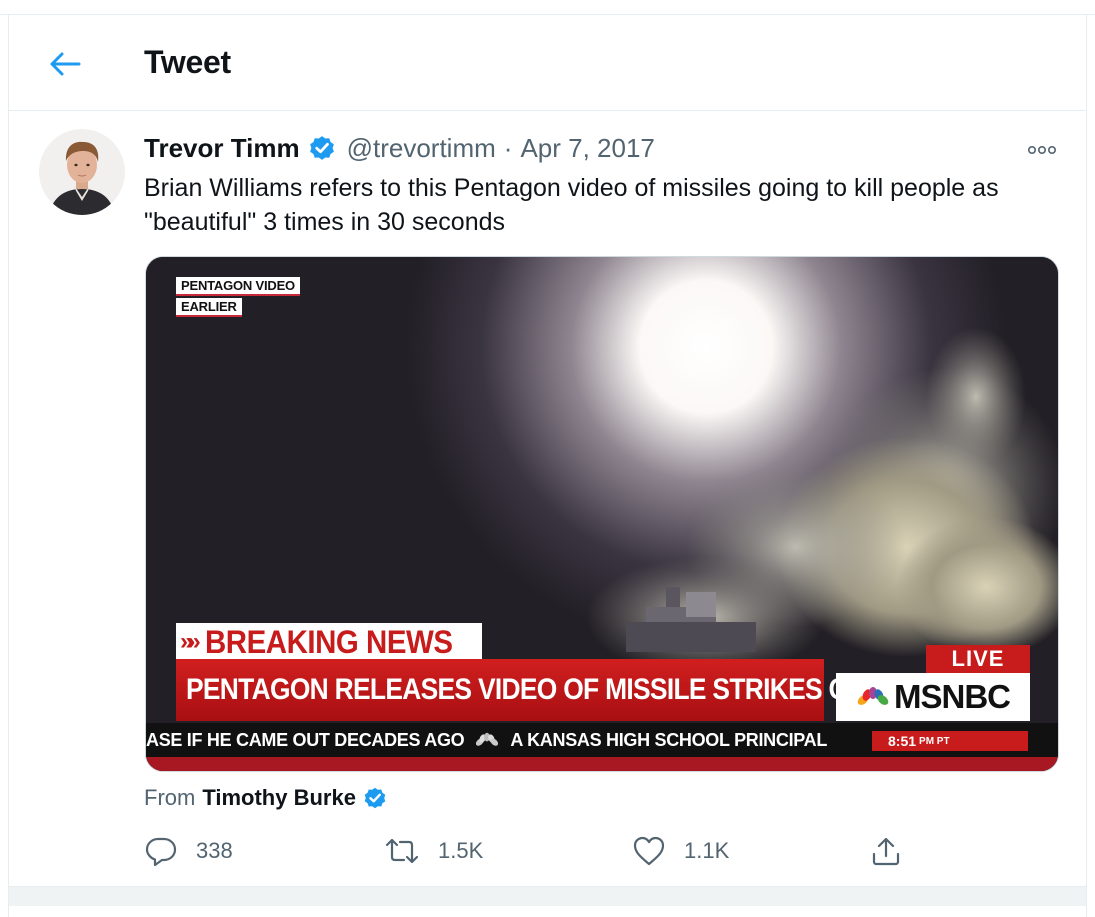 This screenshot has height=917, width=1095. Describe the element at coordinates (161, 852) in the screenshot. I see `reply-icon` at that location.